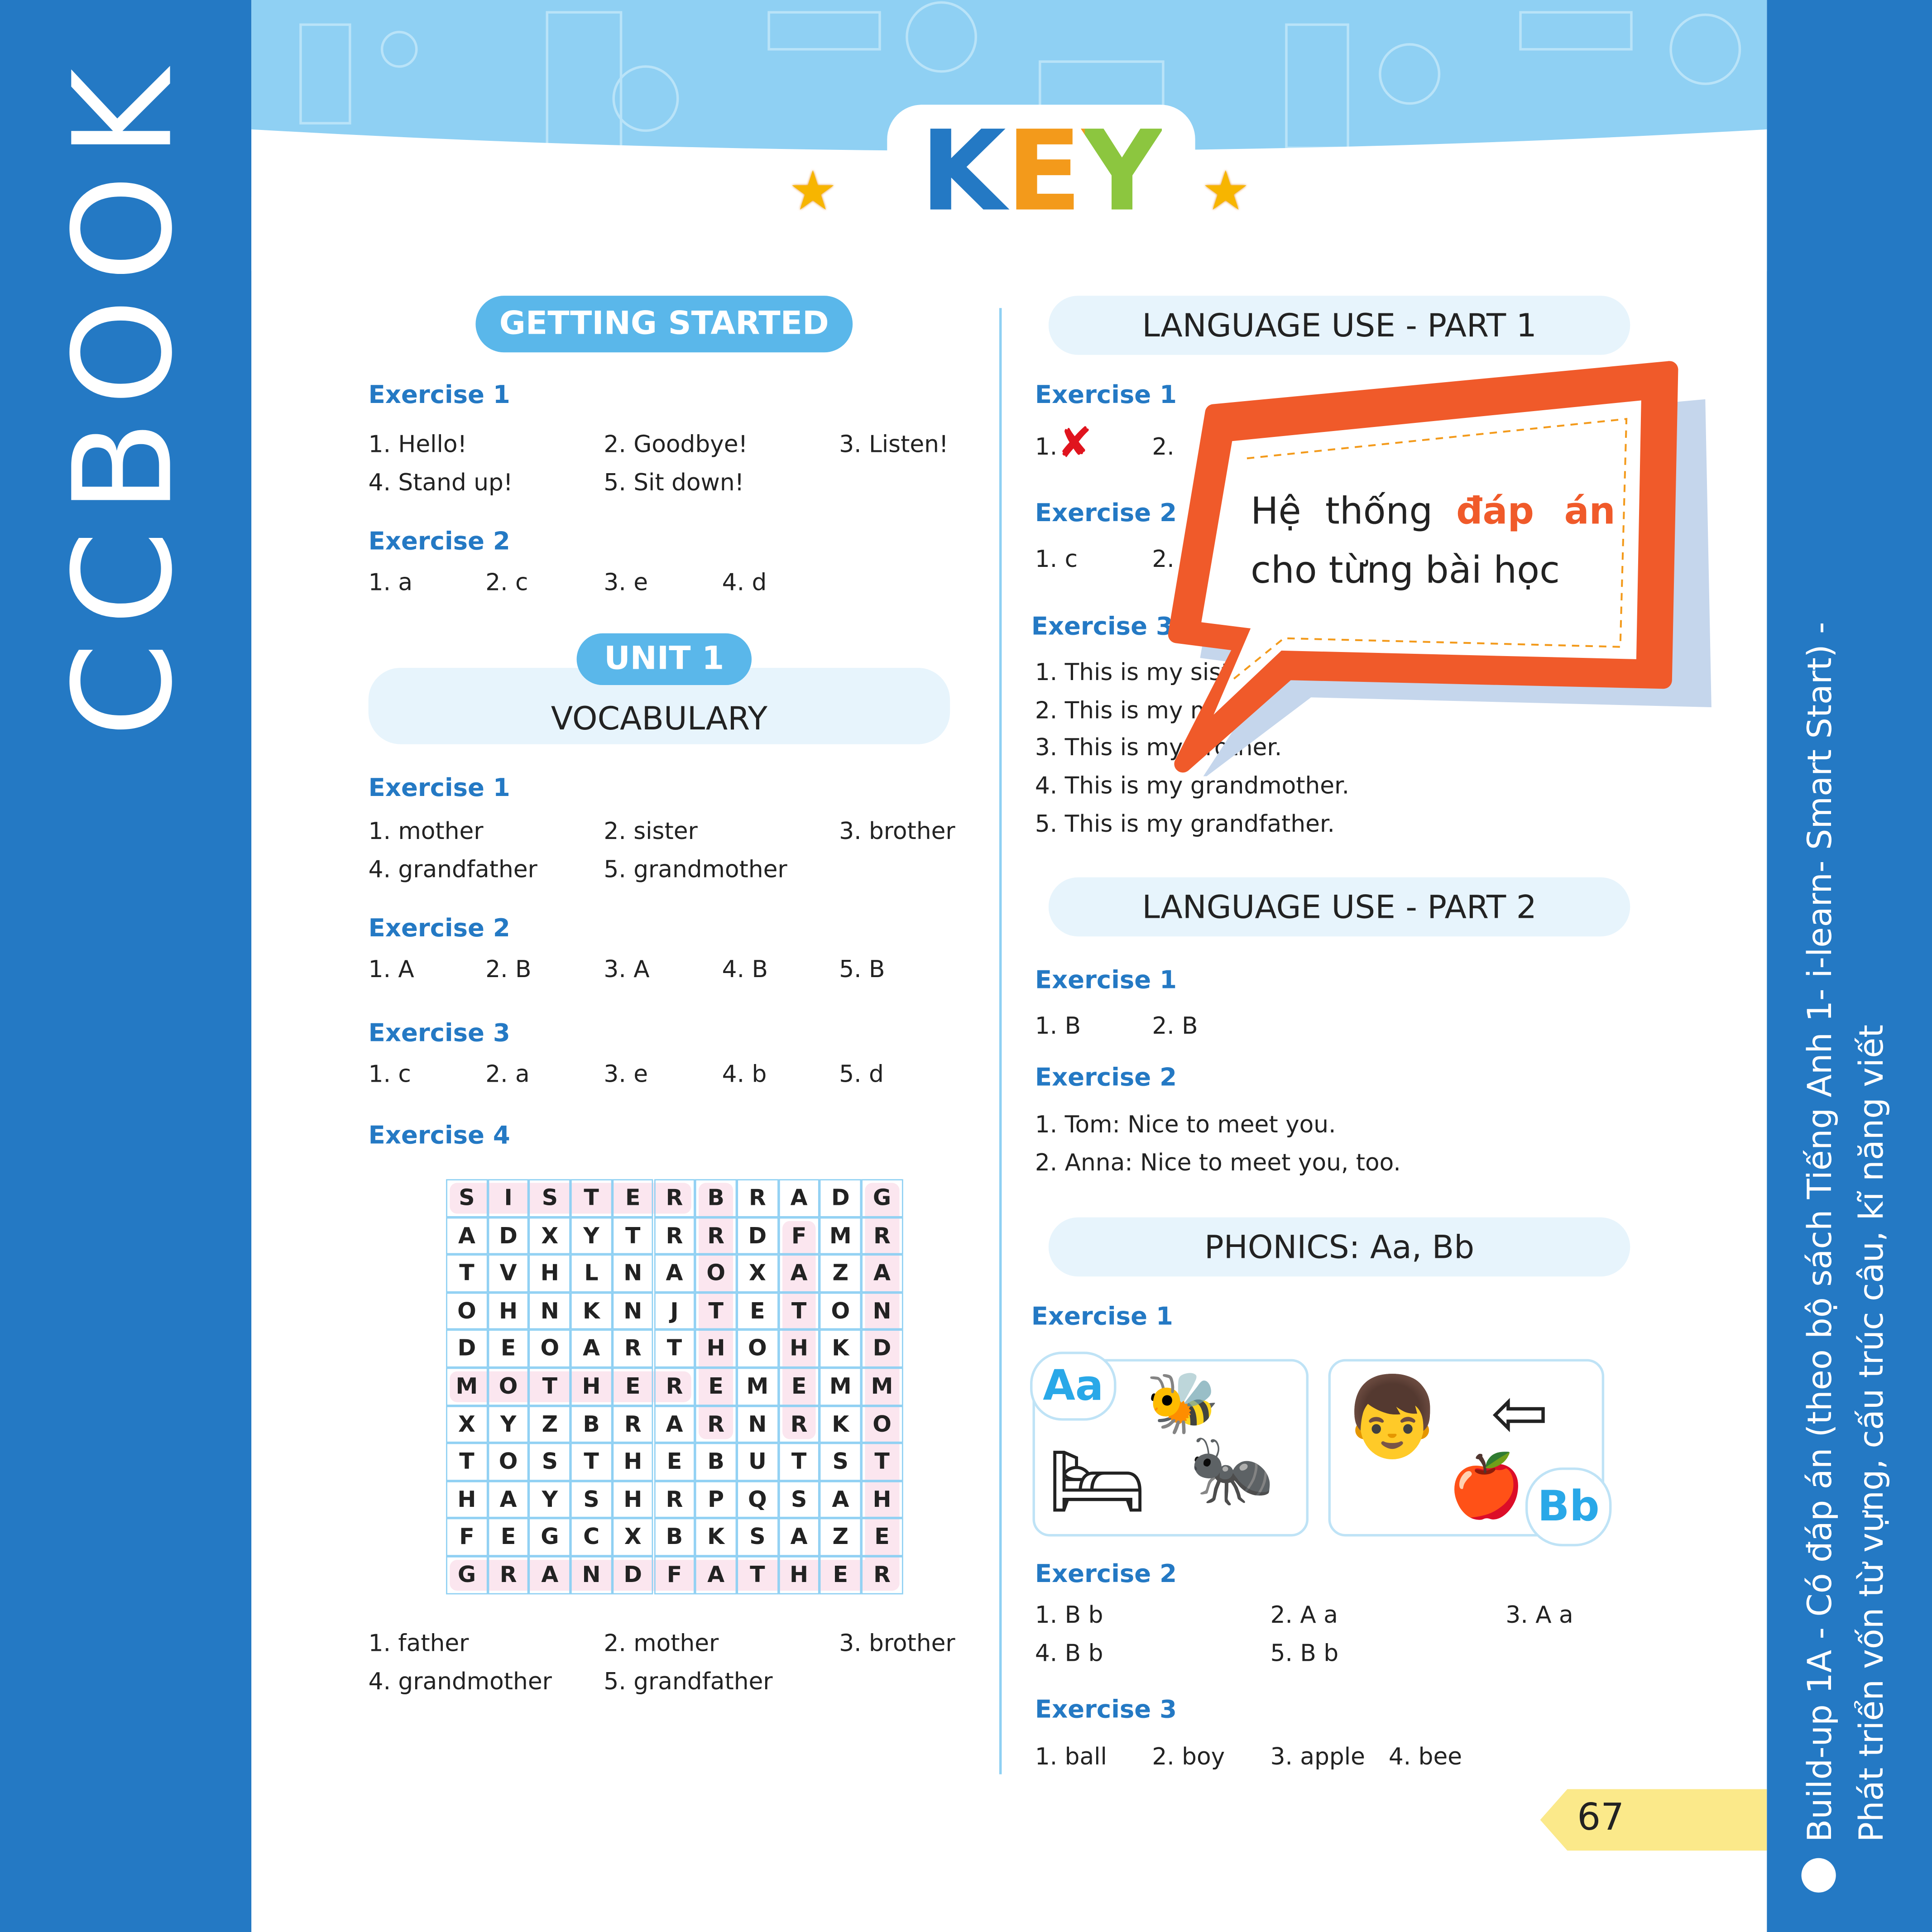  What do you see at coordinates (1304, 1615) in the screenshot?
I see `answer: 2. A a` at bounding box center [1304, 1615].